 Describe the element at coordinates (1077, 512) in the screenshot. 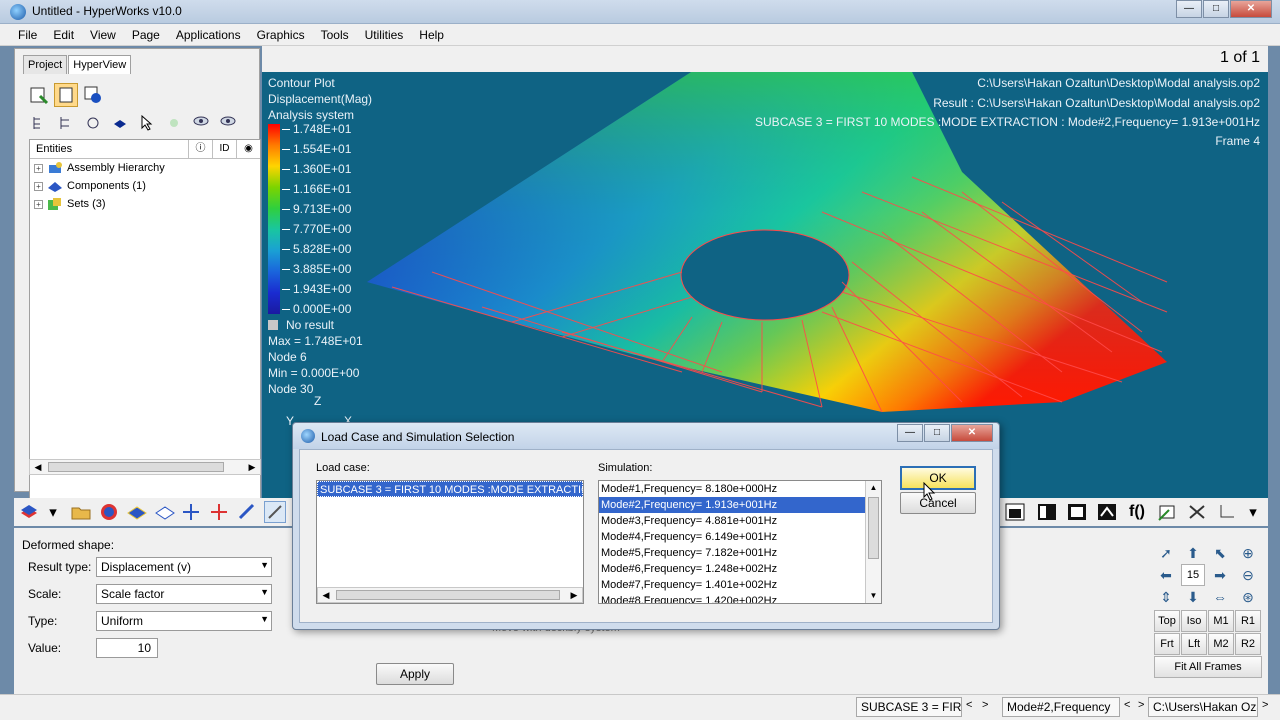

I see `layout-3-icon` at that location.